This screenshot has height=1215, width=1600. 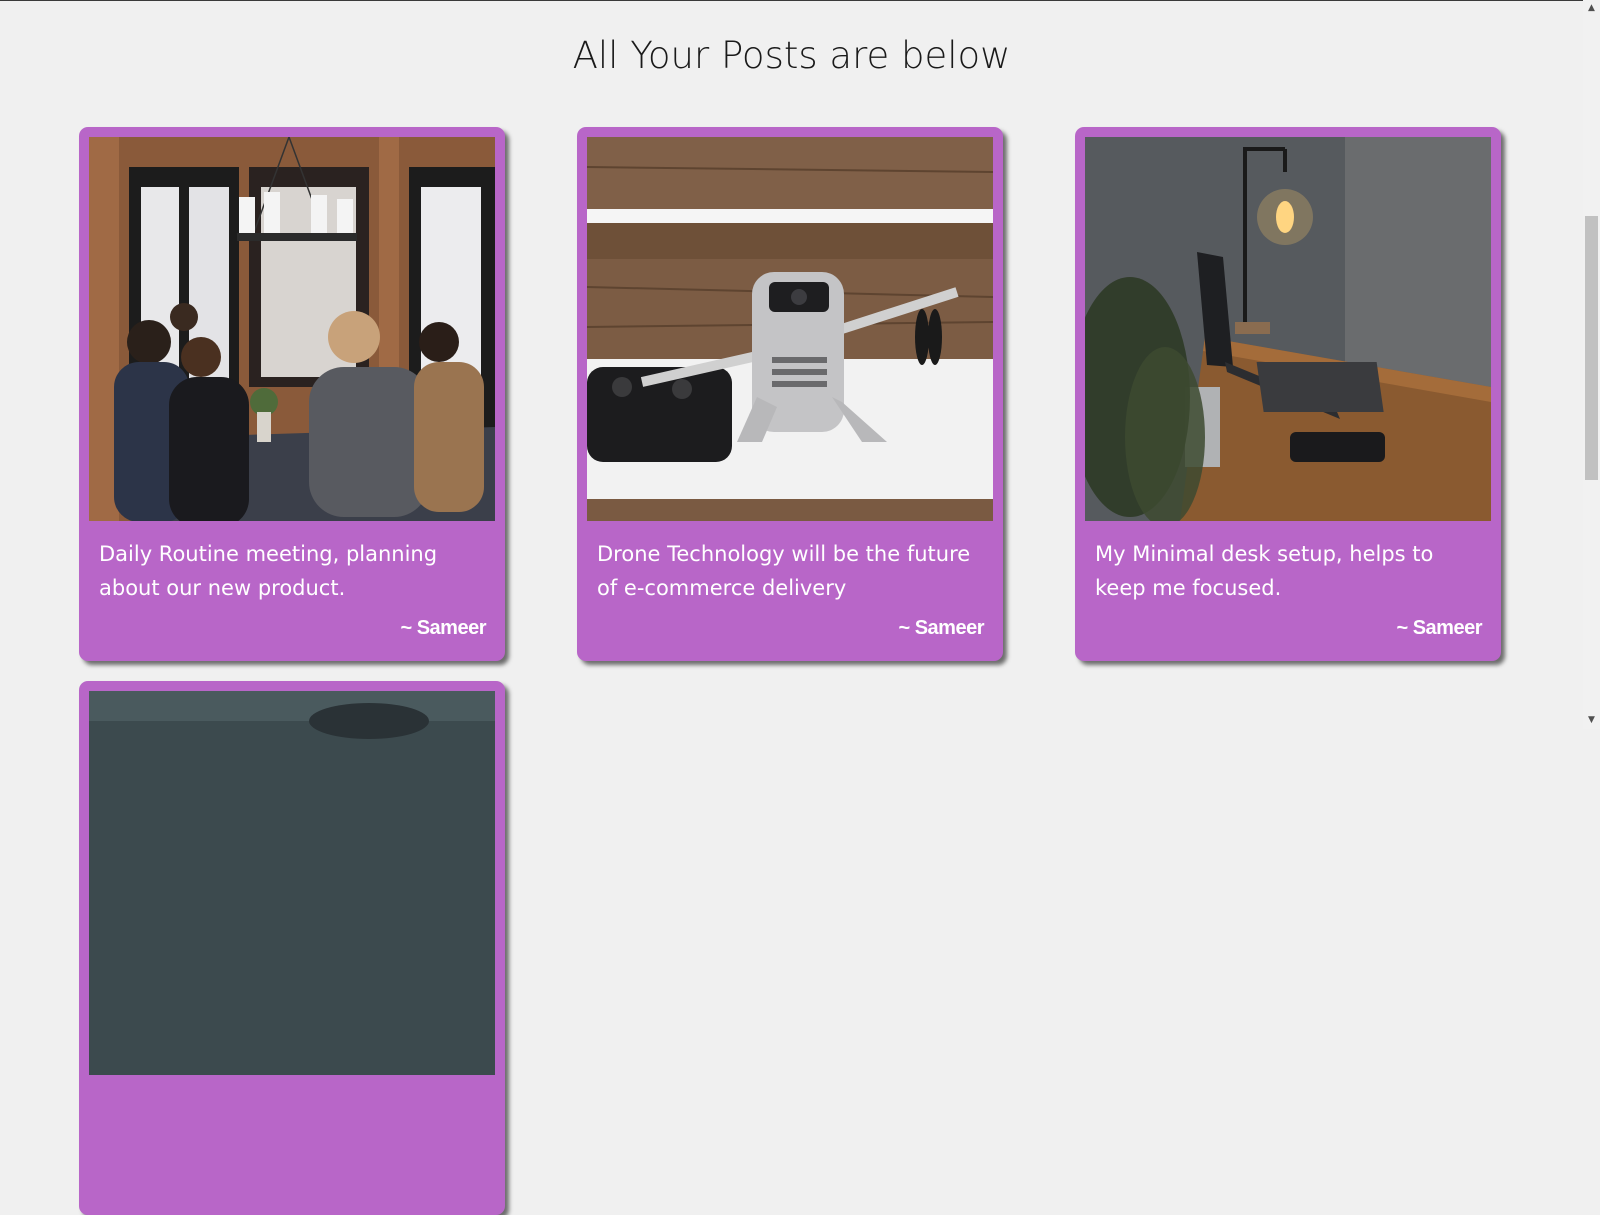 I want to click on vertical-scrollbar: ▲ ▼, so click(x=1591, y=364).